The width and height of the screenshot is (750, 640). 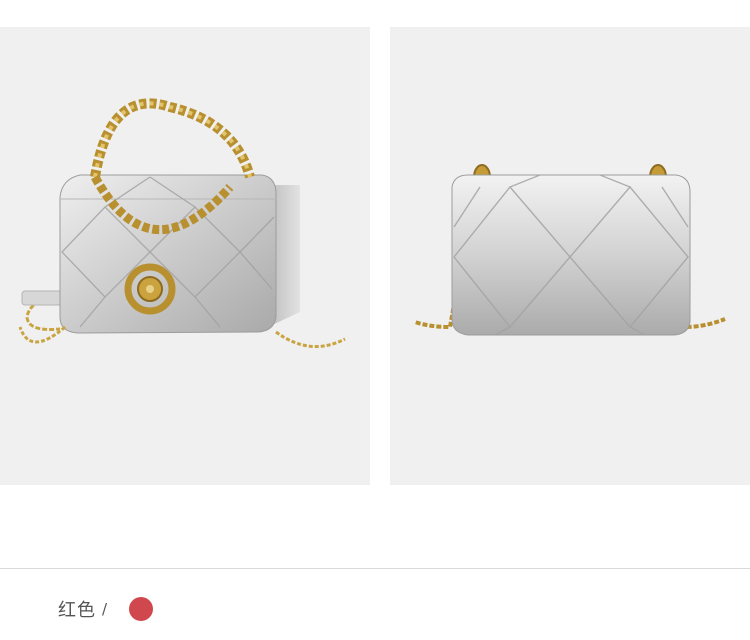 I want to click on silver-quilted-chain-bag-front, so click(x=570, y=250).